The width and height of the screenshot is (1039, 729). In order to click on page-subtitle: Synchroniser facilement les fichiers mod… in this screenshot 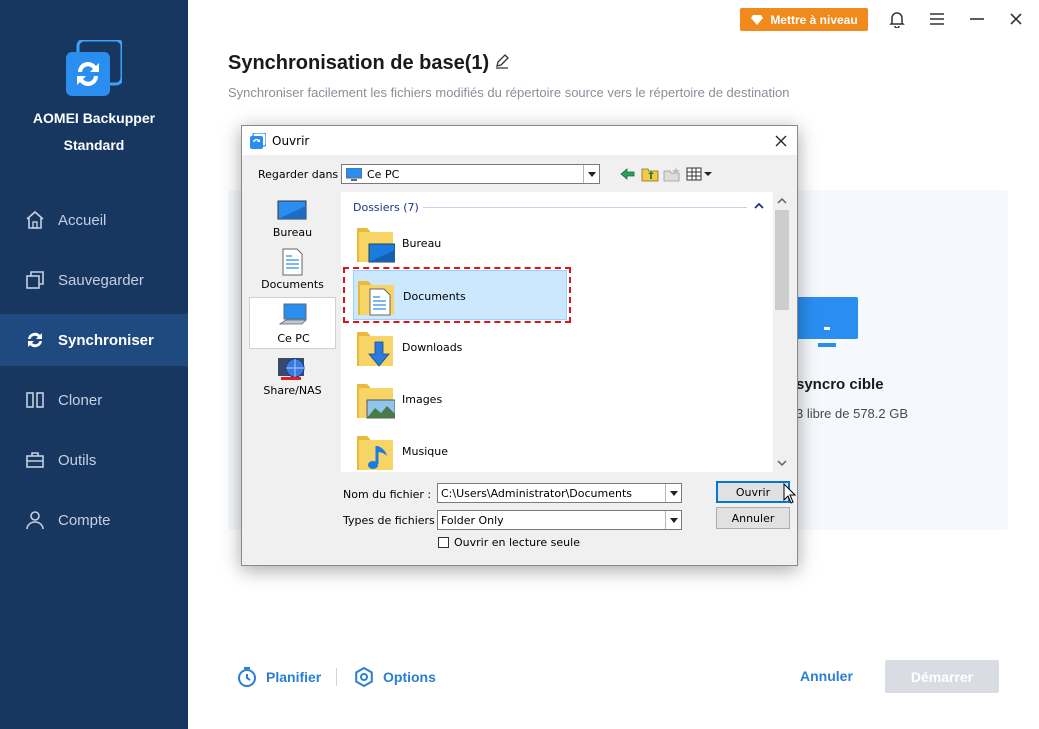, I will do `click(509, 92)`.